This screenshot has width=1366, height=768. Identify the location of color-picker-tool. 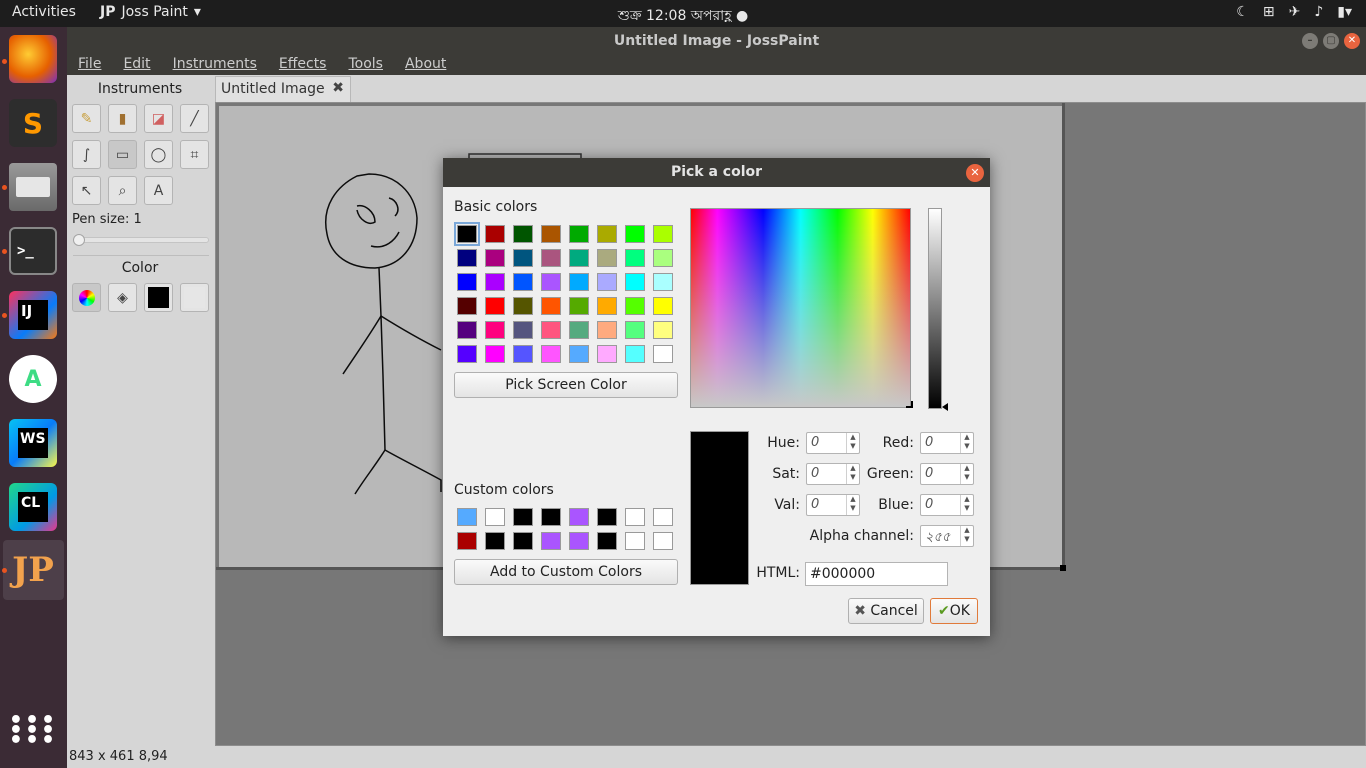
(86, 297).